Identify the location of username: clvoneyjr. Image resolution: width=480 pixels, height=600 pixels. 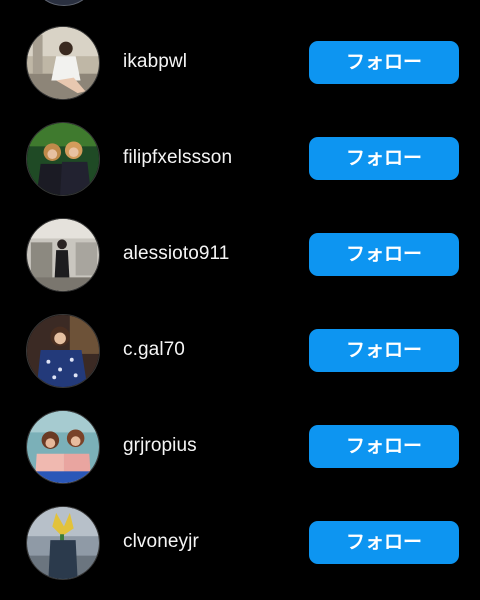
(161, 542).